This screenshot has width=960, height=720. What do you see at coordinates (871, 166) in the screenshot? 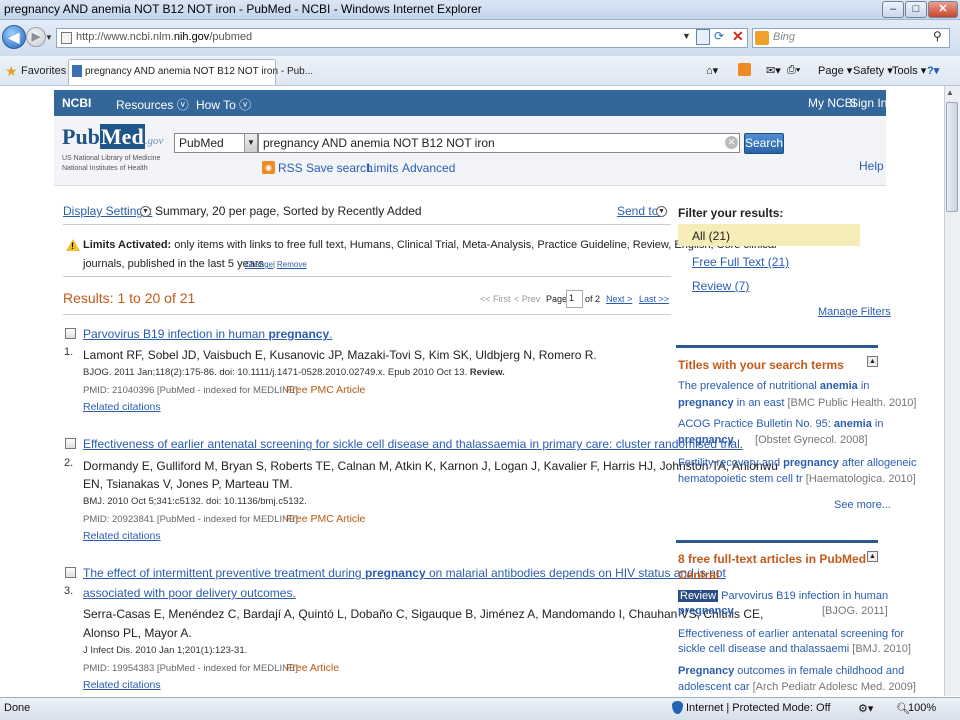
I see `help-link: Help` at bounding box center [871, 166].